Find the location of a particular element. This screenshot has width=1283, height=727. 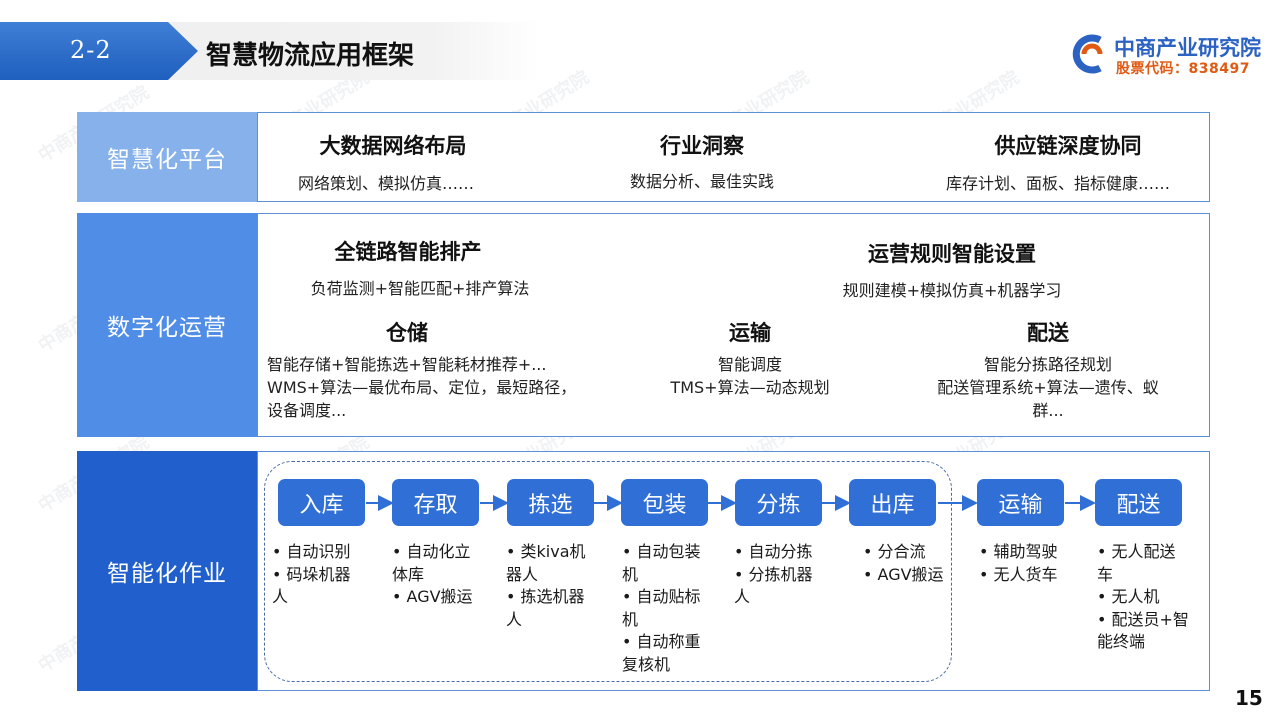

operations-label: 数字化运营 is located at coordinates (167, 325).